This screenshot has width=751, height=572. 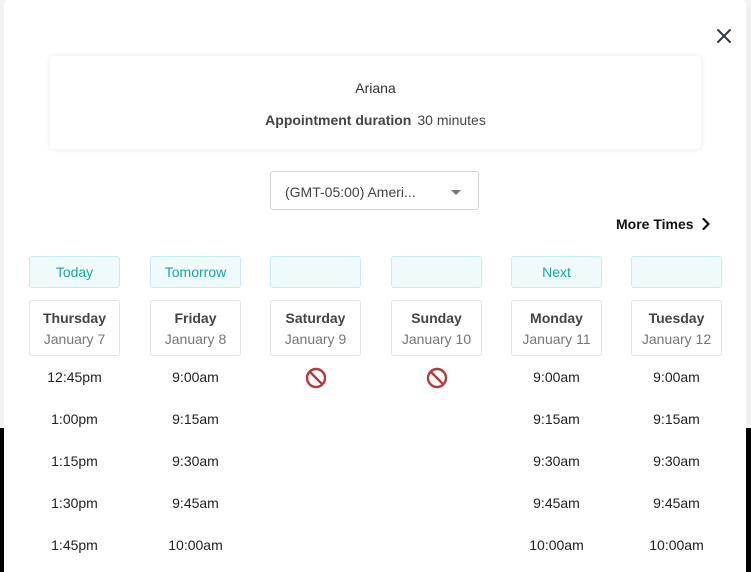 I want to click on day-header: Monday January 11, so click(x=556, y=328).